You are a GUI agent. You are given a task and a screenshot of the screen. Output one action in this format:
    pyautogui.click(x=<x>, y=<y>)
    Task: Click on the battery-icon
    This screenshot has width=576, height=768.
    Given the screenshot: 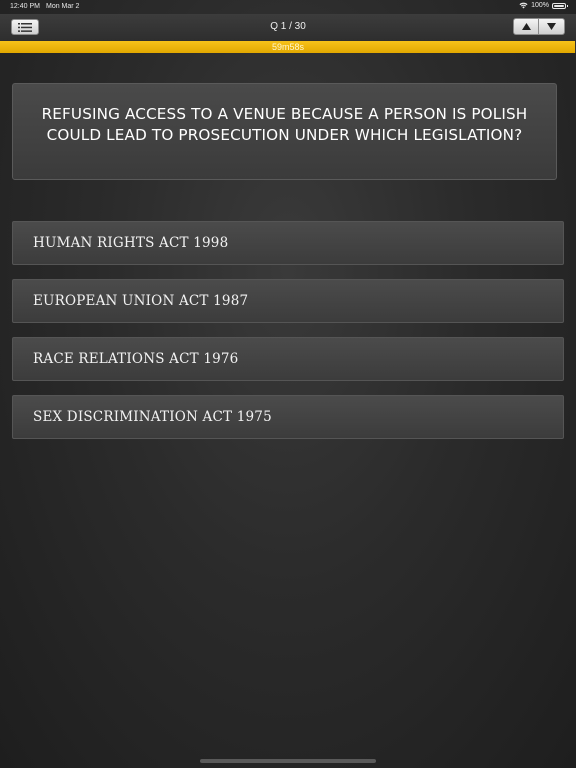 What is the action you would take?
    pyautogui.click(x=560, y=5)
    